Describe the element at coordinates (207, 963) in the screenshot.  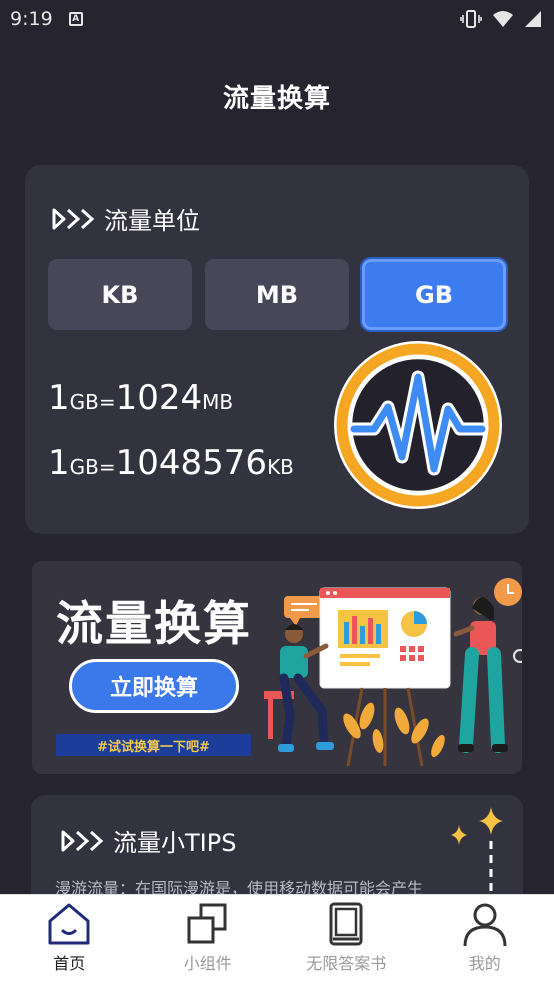
I see `tab-label: 小组件` at that location.